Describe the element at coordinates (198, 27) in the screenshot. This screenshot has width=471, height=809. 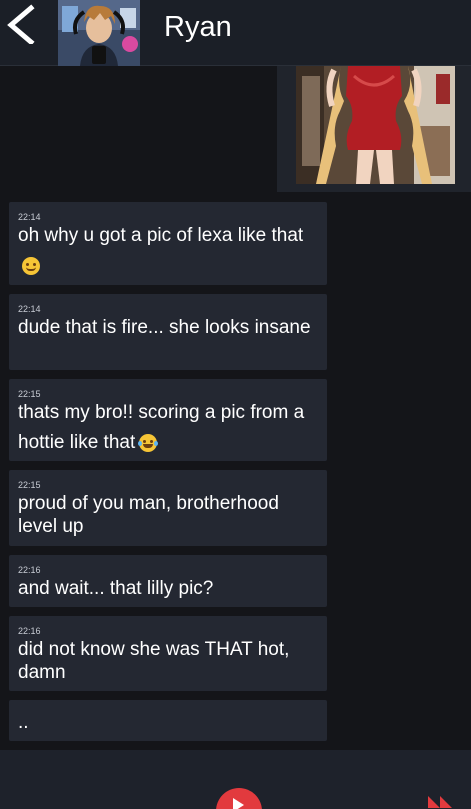
I see `contact-name: Ryan` at that location.